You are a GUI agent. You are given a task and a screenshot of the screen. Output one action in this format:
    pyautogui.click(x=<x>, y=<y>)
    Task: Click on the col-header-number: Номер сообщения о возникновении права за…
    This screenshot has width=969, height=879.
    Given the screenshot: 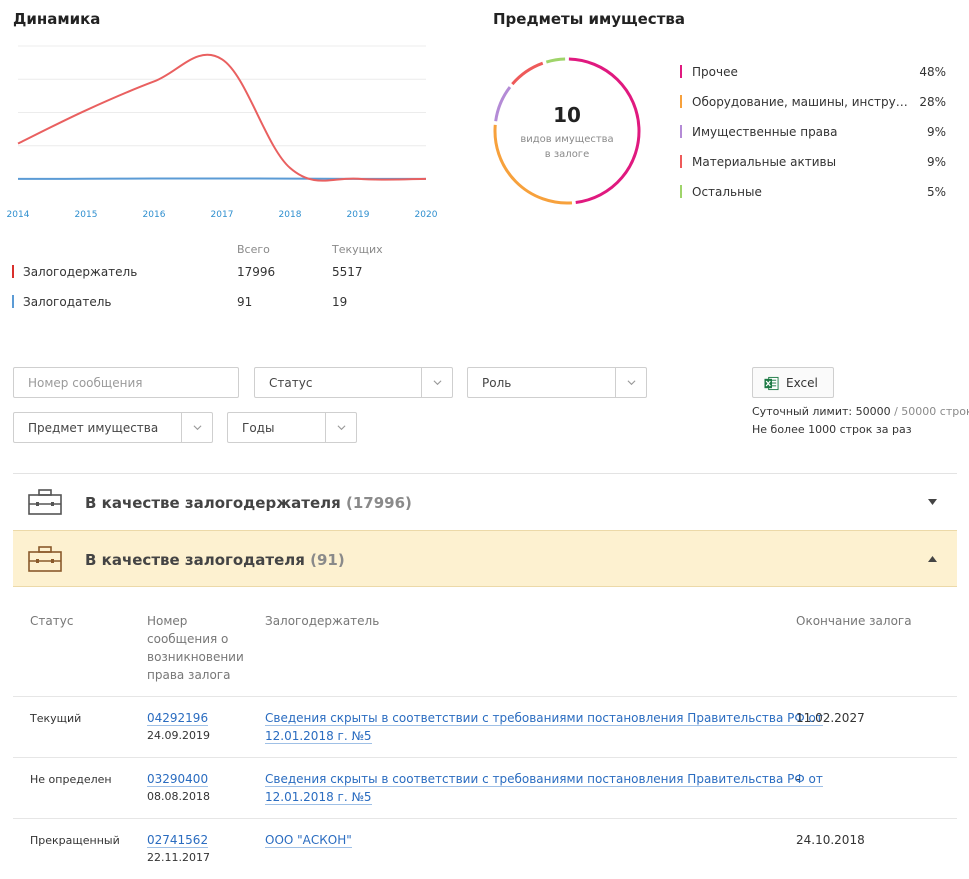 What is the action you would take?
    pyautogui.click(x=195, y=648)
    